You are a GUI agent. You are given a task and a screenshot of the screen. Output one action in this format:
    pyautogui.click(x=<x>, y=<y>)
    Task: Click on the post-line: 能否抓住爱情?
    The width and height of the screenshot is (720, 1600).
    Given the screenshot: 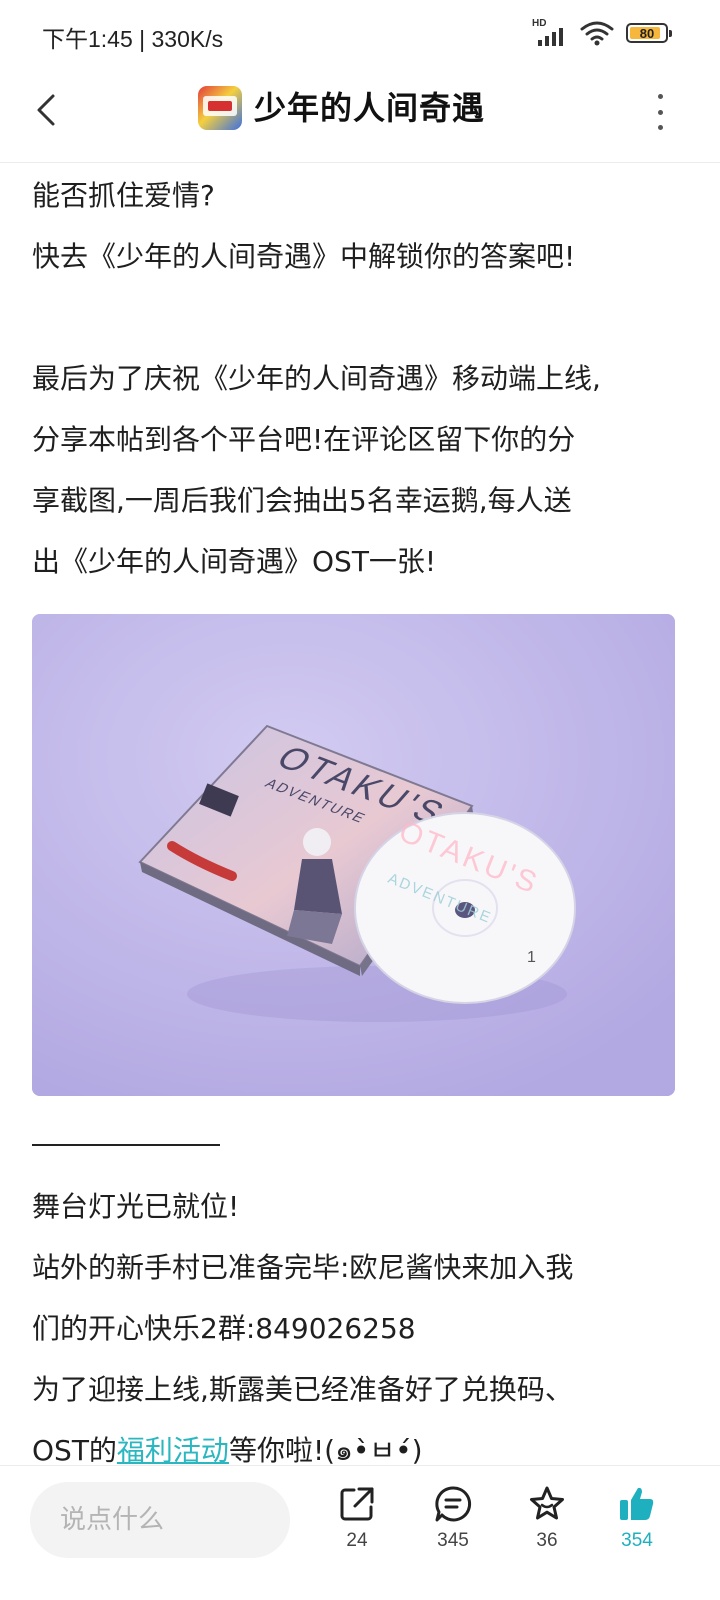 What is the action you would take?
    pyautogui.click(x=123, y=195)
    